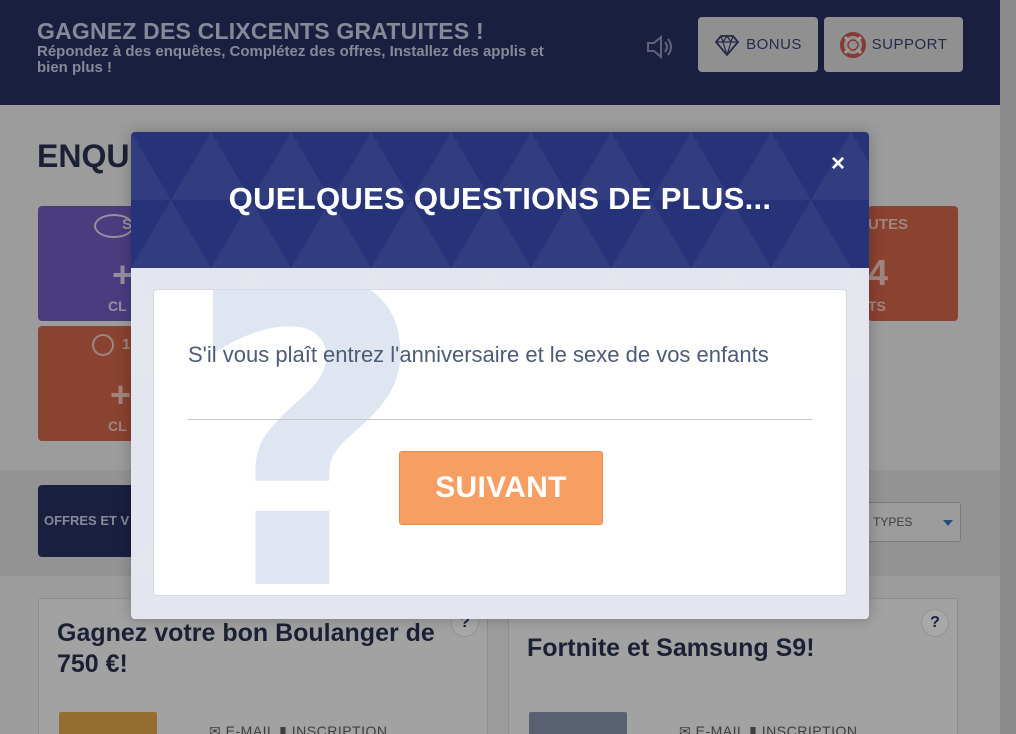  Describe the element at coordinates (501, 488) in the screenshot. I see `next-button: SUIVANT` at that location.